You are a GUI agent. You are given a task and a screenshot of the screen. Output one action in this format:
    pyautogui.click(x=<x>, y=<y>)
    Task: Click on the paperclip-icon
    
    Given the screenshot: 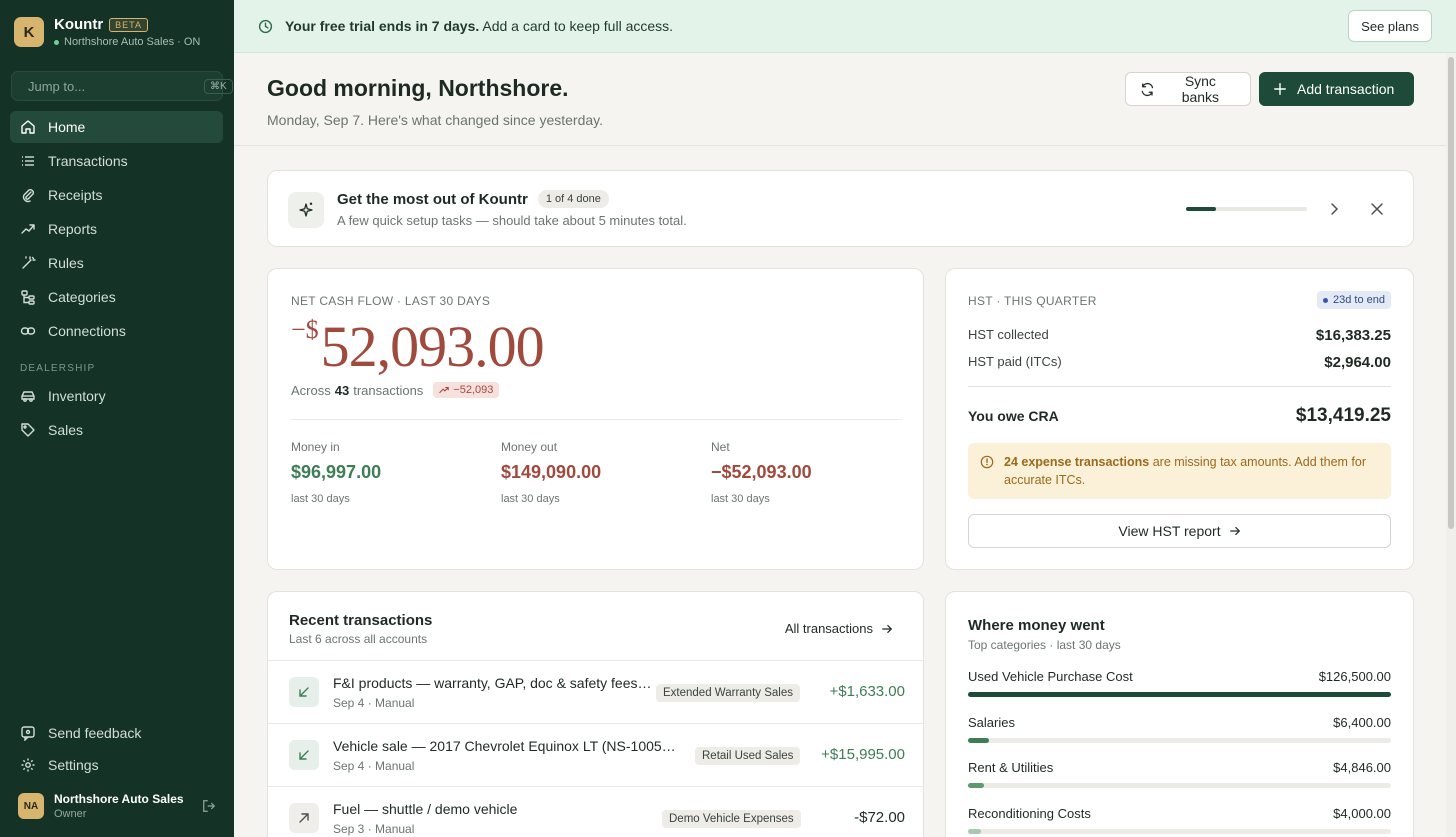 What is the action you would take?
    pyautogui.click(x=28, y=196)
    